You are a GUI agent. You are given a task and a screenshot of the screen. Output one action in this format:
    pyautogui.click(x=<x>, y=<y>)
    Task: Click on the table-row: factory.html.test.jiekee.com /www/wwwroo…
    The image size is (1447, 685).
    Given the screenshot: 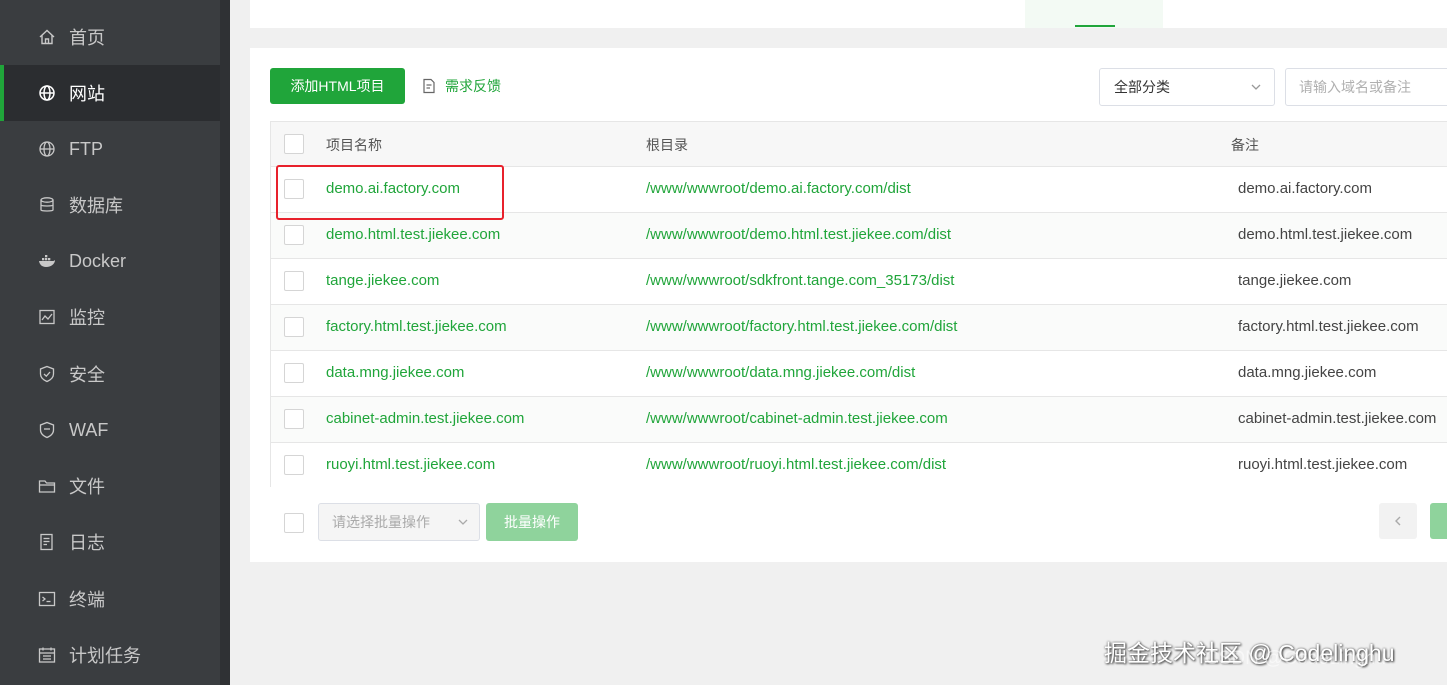 What is the action you would take?
    pyautogui.click(x=859, y=328)
    